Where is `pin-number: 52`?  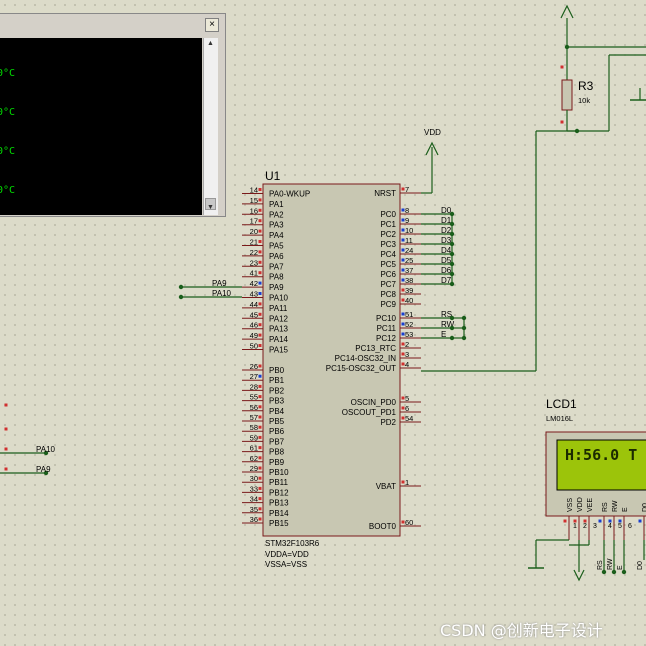 pin-number: 52 is located at coordinates (409, 324).